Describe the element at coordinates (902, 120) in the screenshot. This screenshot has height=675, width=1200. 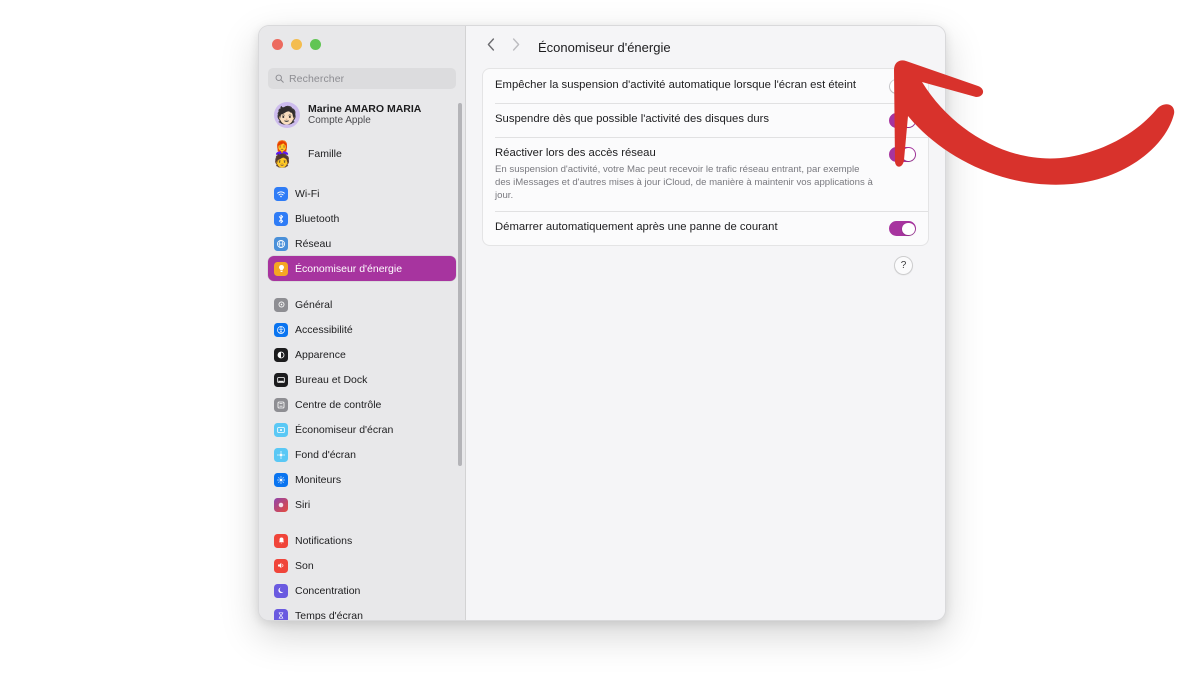
I see `toggle-disk-sleep` at that location.